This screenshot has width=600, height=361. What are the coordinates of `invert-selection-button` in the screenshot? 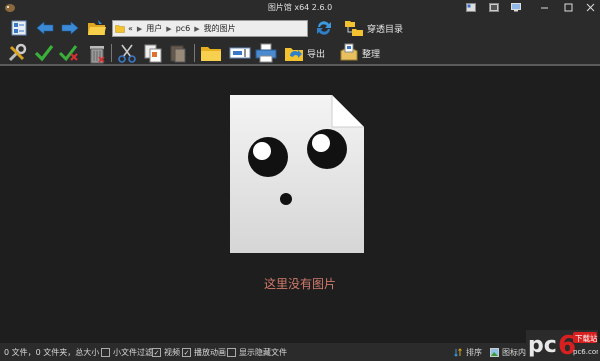 It's located at (69, 53).